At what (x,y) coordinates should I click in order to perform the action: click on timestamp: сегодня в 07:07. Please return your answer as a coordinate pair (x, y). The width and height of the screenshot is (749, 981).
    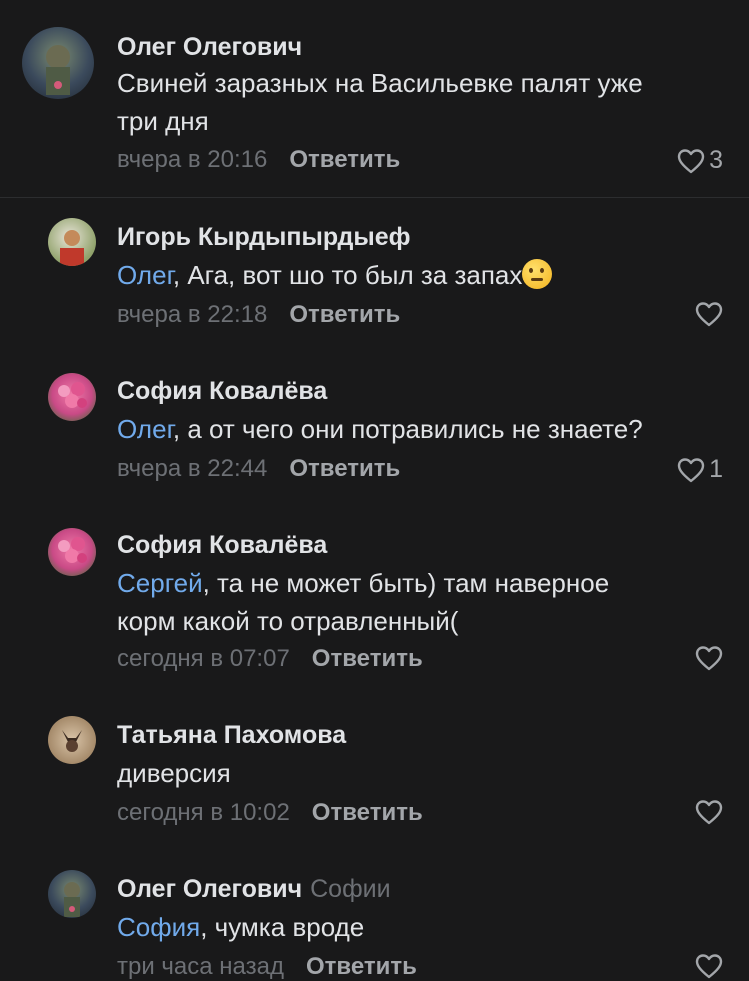
    Looking at the image, I should click on (203, 658).